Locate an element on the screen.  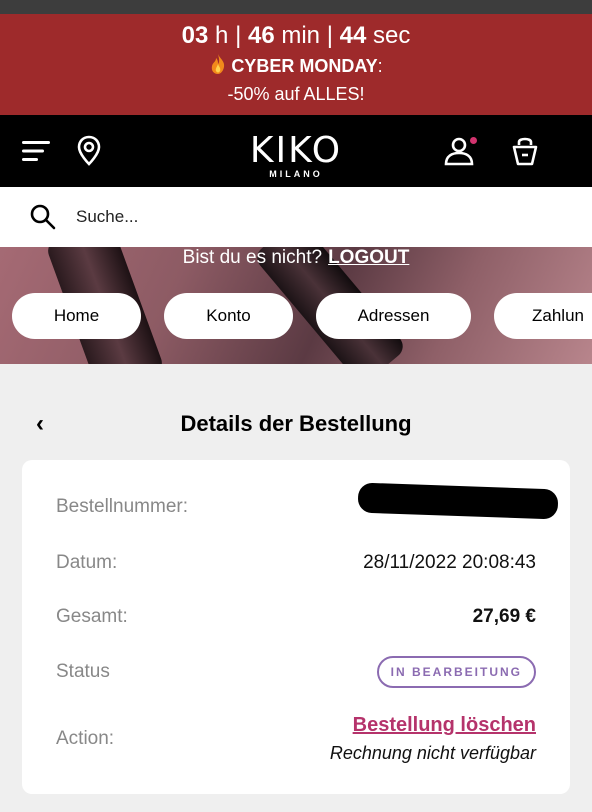
action-label: Action: is located at coordinates (85, 738).